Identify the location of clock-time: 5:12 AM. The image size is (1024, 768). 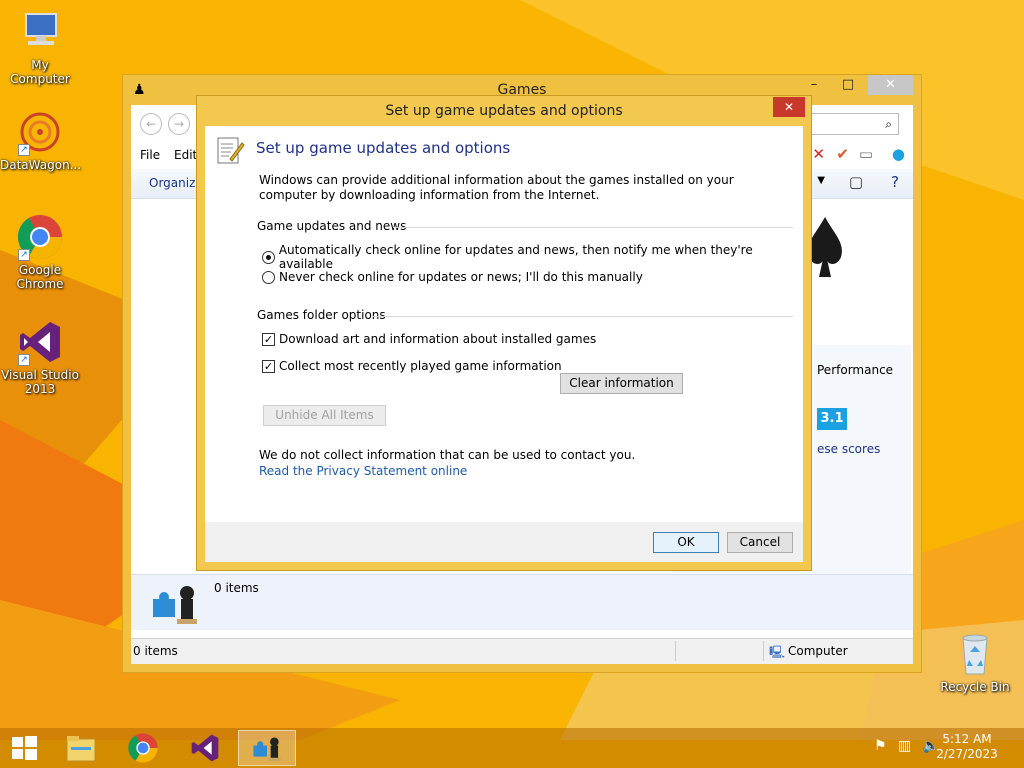
(967, 739).